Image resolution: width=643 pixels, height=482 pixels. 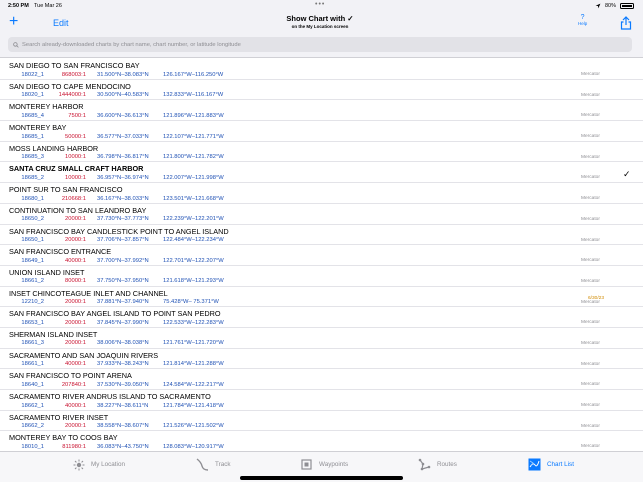 What do you see at coordinates (316, 18) in the screenshot?
I see `nav-title: Show Chart with` at bounding box center [316, 18].